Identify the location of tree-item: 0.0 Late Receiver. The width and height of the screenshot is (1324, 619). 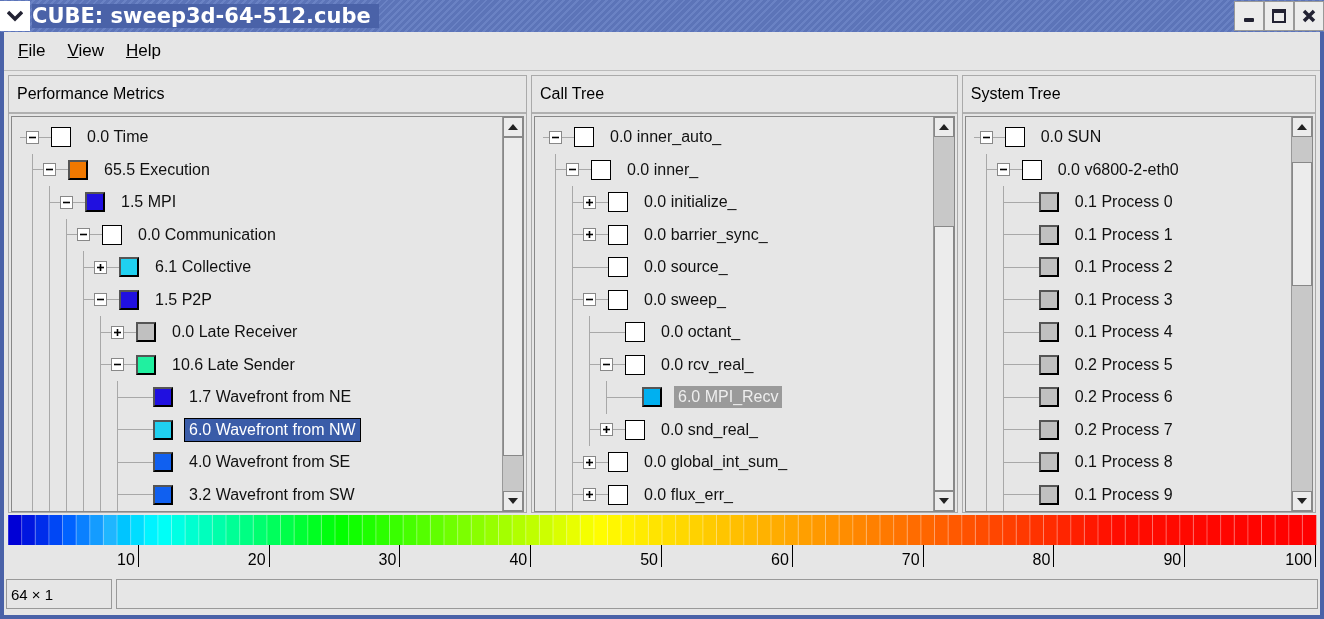
(235, 332).